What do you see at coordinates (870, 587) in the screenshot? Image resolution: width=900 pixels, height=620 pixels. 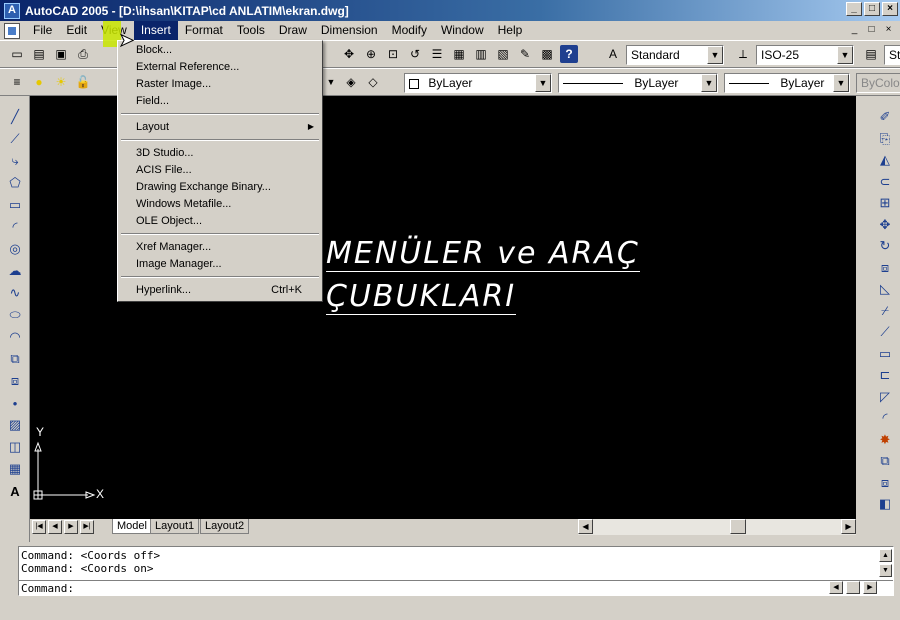 I see `cmd-scroll-right-button: ▶` at bounding box center [870, 587].